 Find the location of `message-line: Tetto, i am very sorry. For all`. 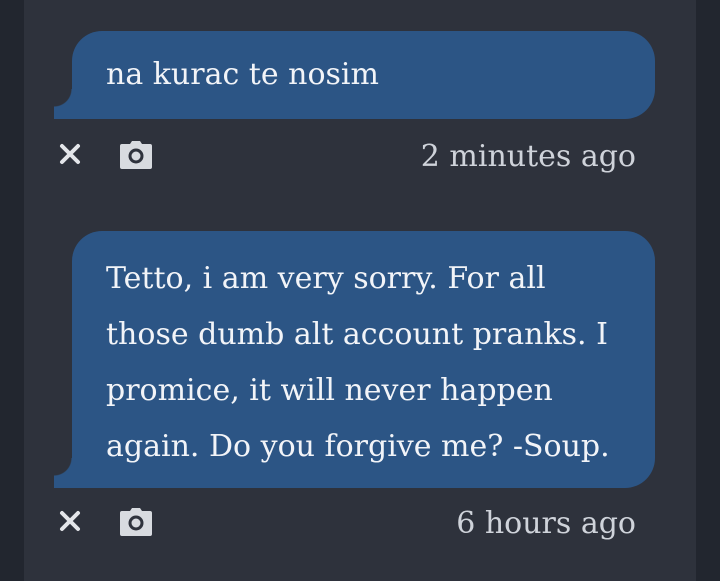

message-line: Tetto, i am very sorry. For all is located at coordinates (326, 278).